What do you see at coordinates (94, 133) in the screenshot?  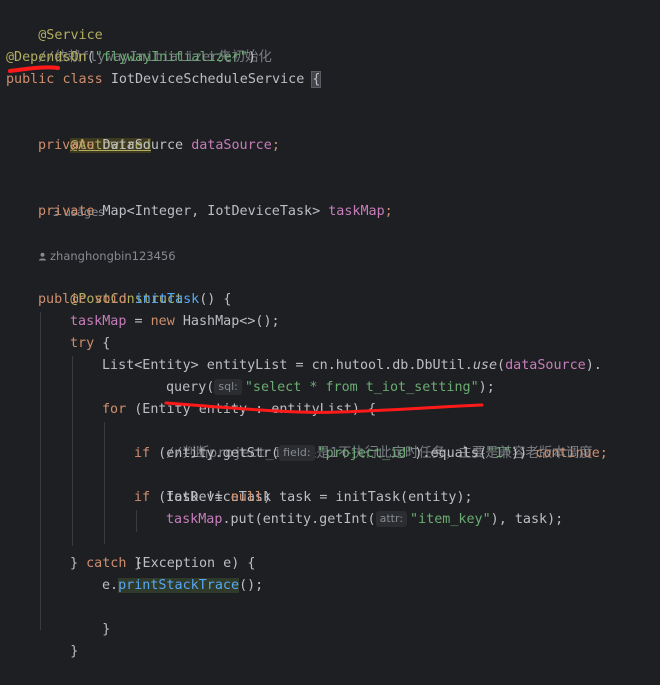 I see `code-line-6: @Autowired` at bounding box center [94, 133].